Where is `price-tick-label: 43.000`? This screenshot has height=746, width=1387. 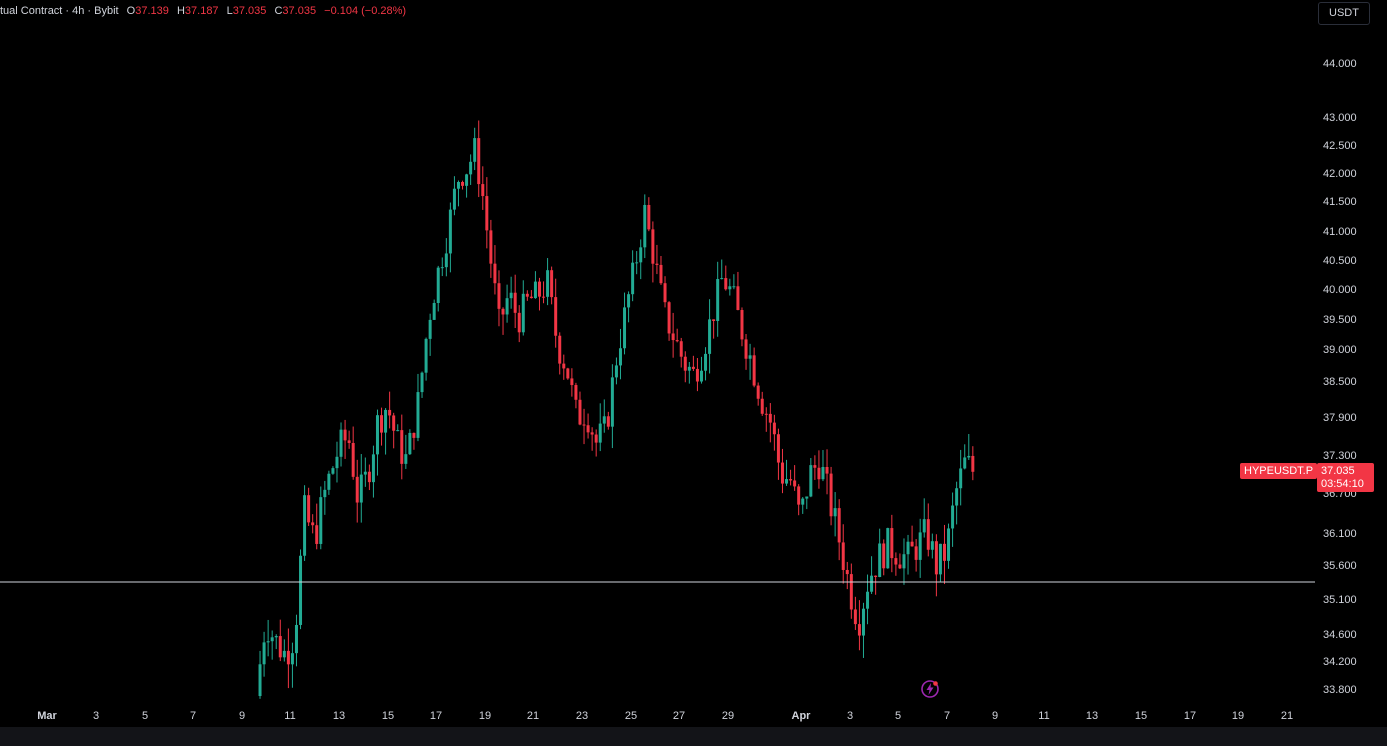
price-tick-label: 43.000 is located at coordinates (1340, 118).